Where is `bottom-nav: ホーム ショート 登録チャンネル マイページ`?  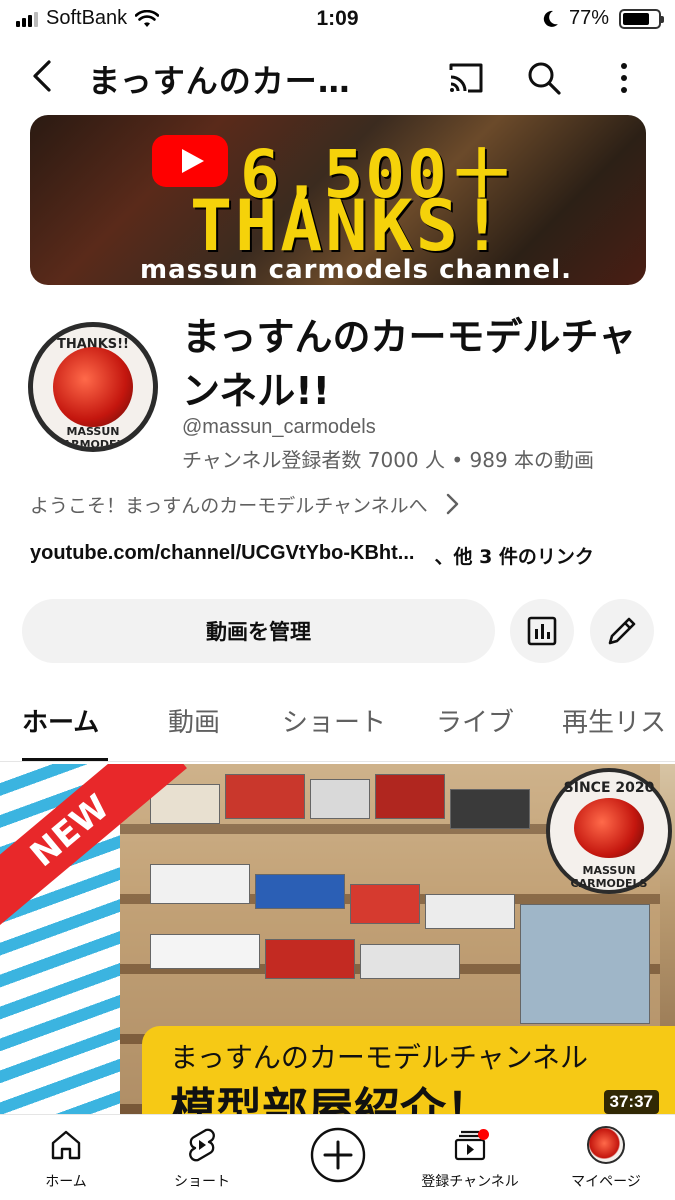 bottom-nav: ホーム ショート 登録チャンネル マイページ is located at coordinates (337, 1157).